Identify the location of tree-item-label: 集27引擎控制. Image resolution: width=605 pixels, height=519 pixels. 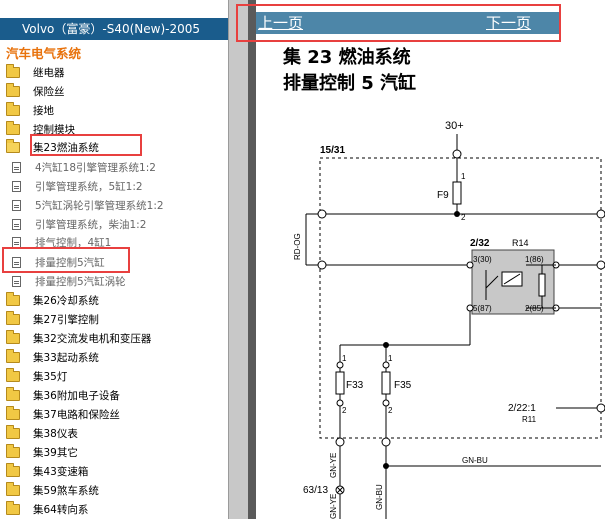
(66, 319).